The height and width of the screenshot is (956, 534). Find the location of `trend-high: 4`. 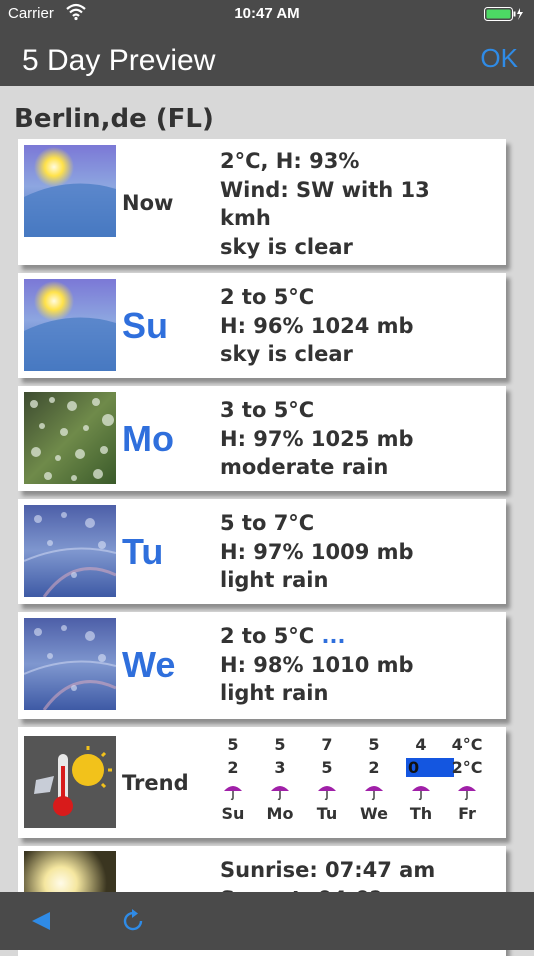

trend-high: 4 is located at coordinates (421, 744).